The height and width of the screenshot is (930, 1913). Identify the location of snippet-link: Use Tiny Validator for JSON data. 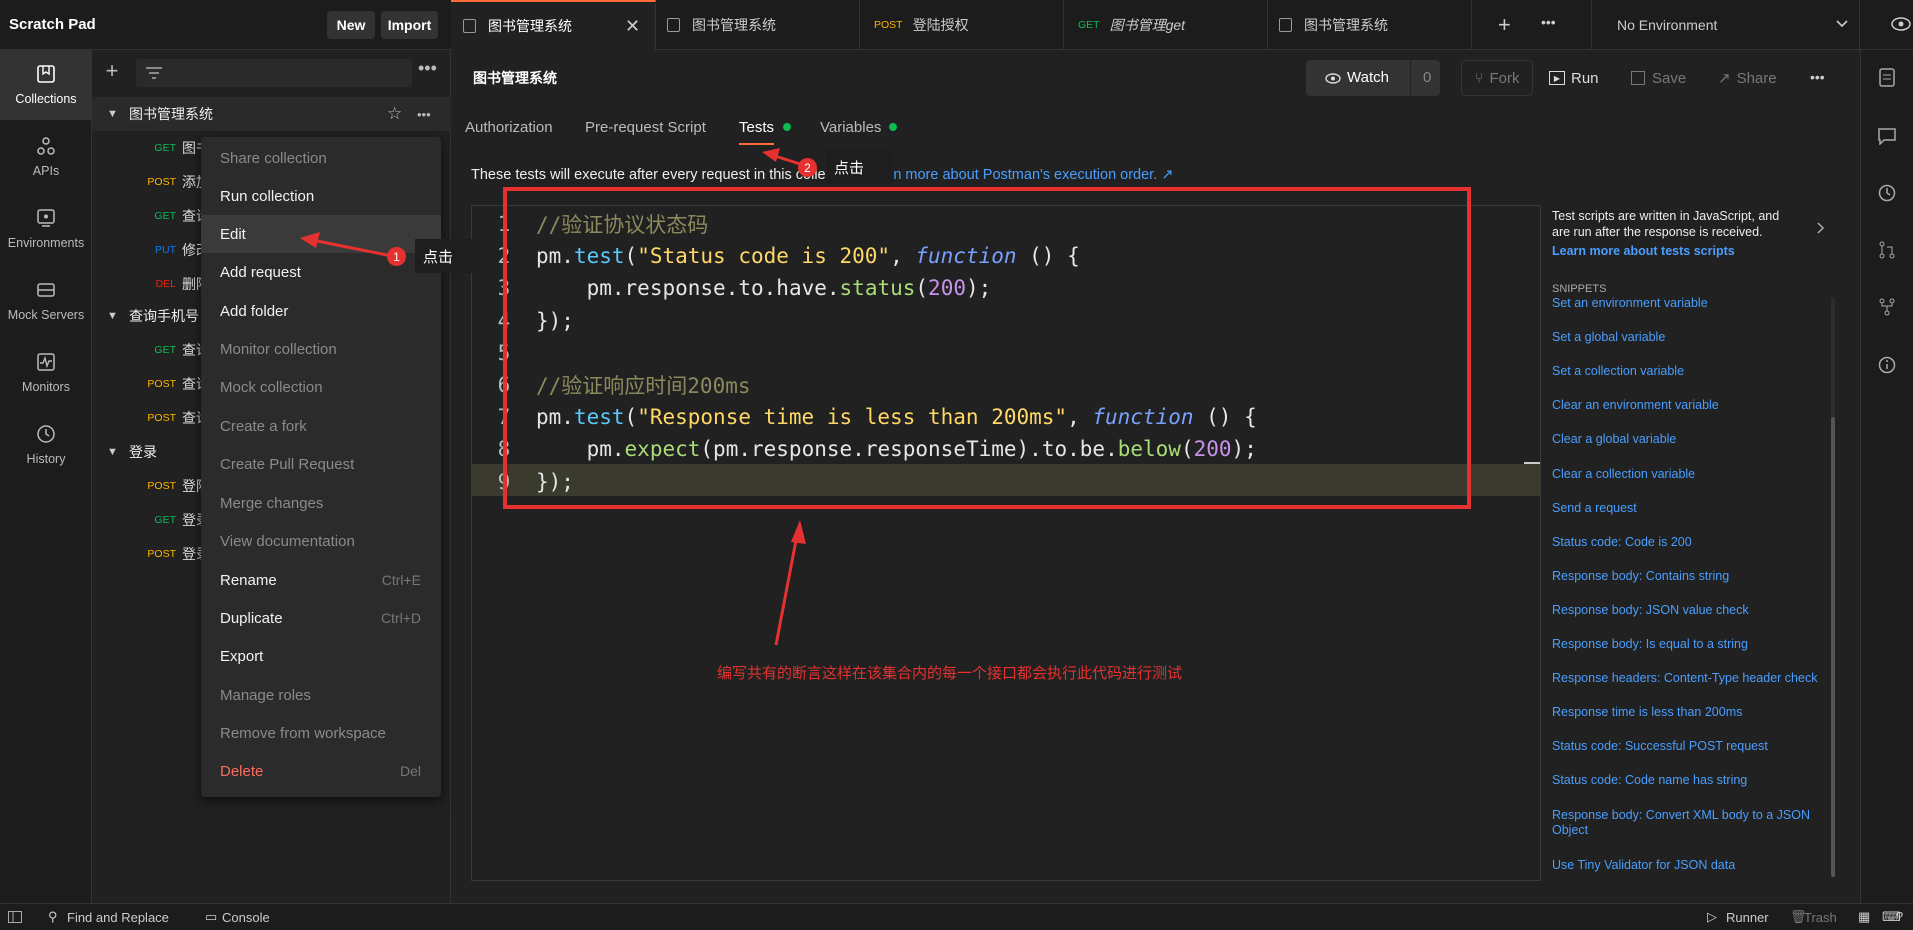
(1692, 865).